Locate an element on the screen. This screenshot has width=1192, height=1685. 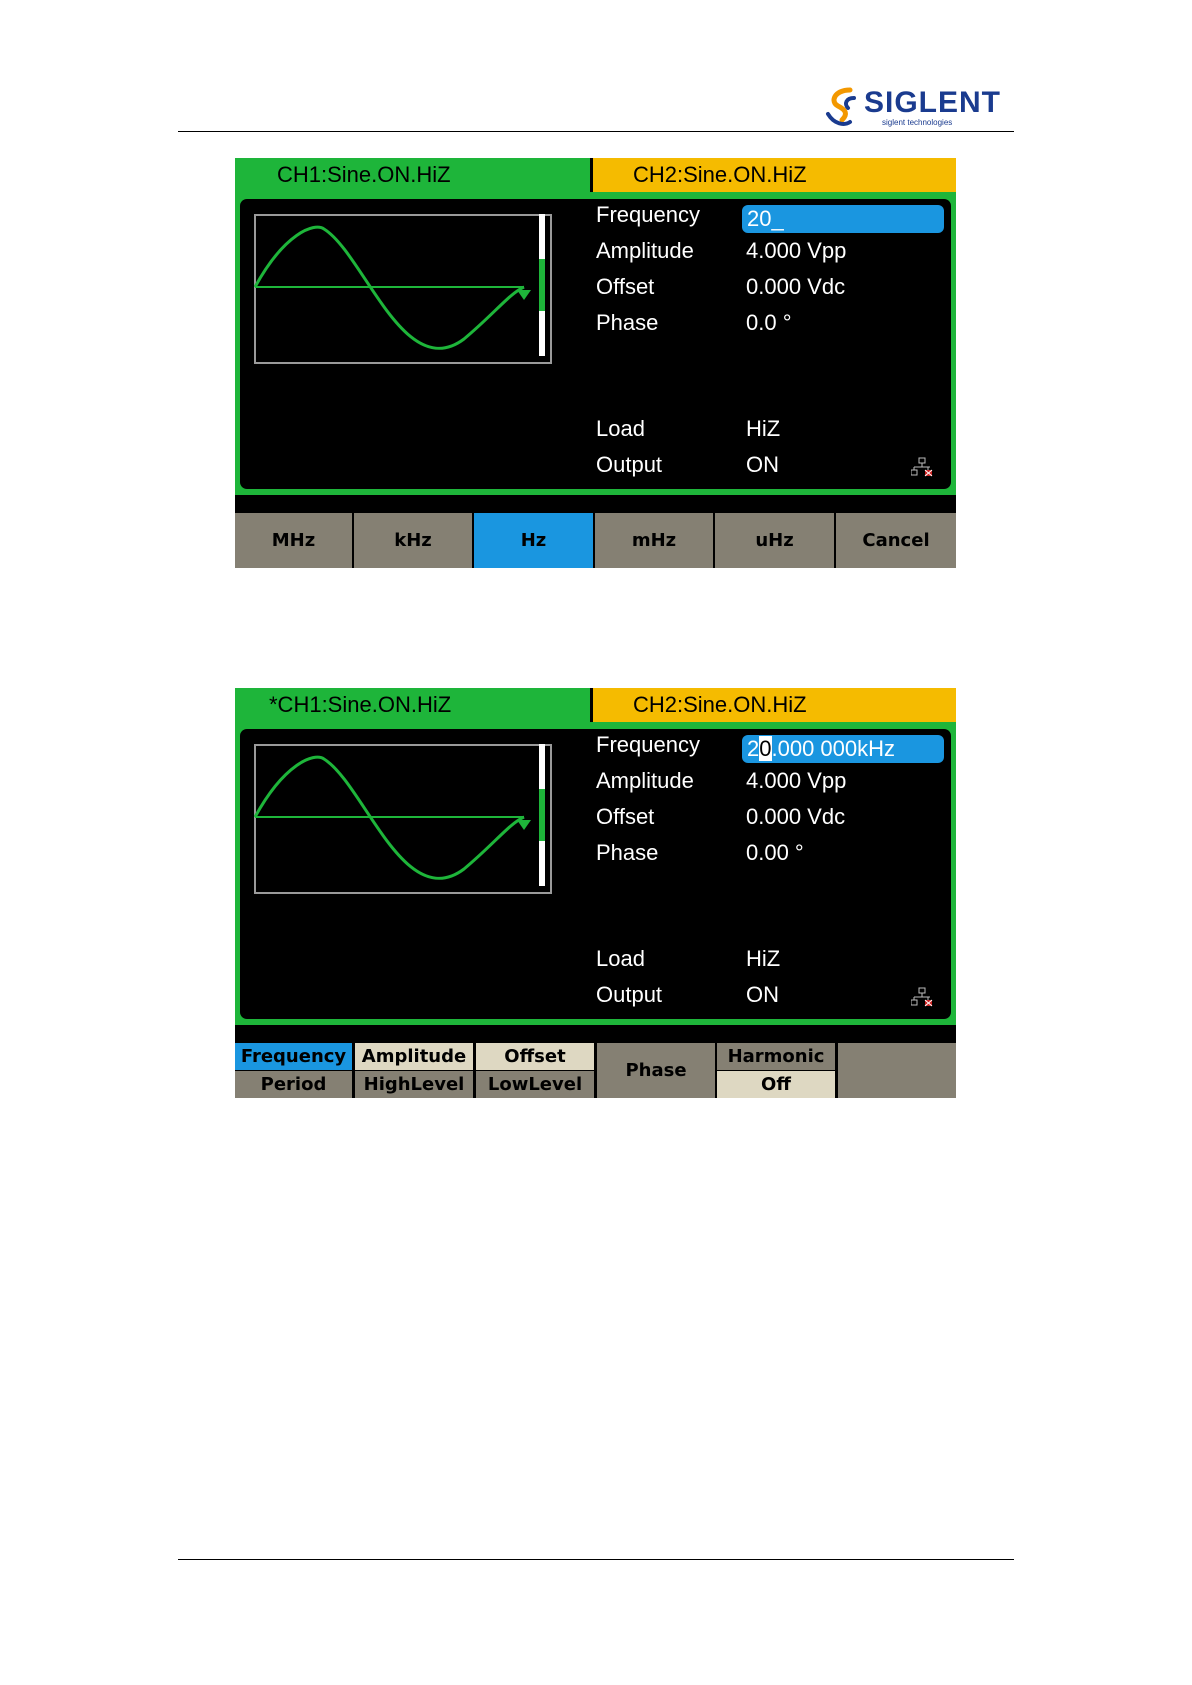
unit-softkeys: MHz kHz Hz mHz uHz Cancel is located at coordinates (595, 540).